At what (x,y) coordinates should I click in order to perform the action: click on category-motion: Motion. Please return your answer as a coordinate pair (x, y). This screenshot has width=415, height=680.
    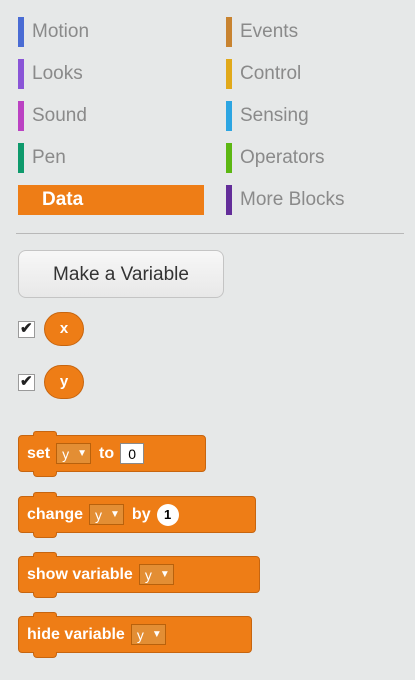
    Looking at the image, I should click on (108, 32).